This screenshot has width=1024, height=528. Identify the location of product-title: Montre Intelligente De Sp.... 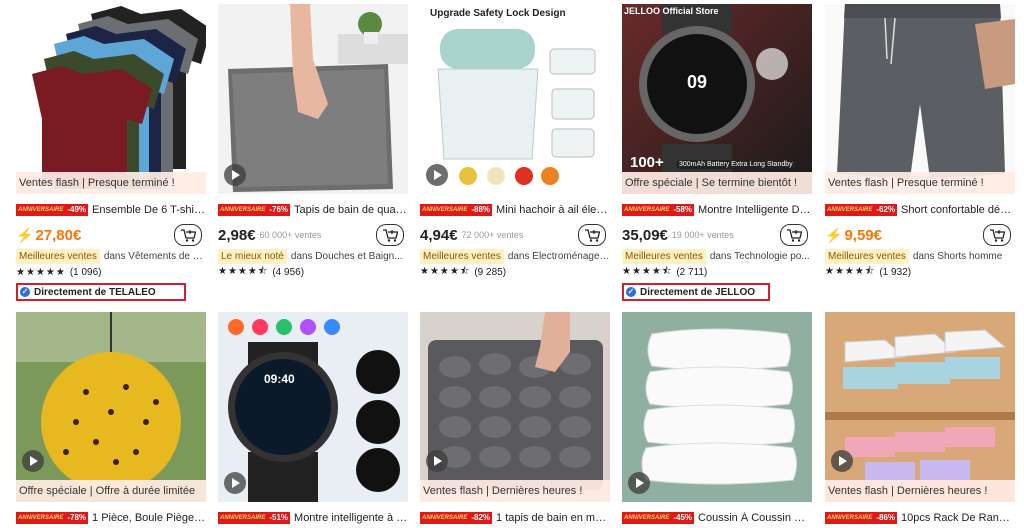
(755, 210).